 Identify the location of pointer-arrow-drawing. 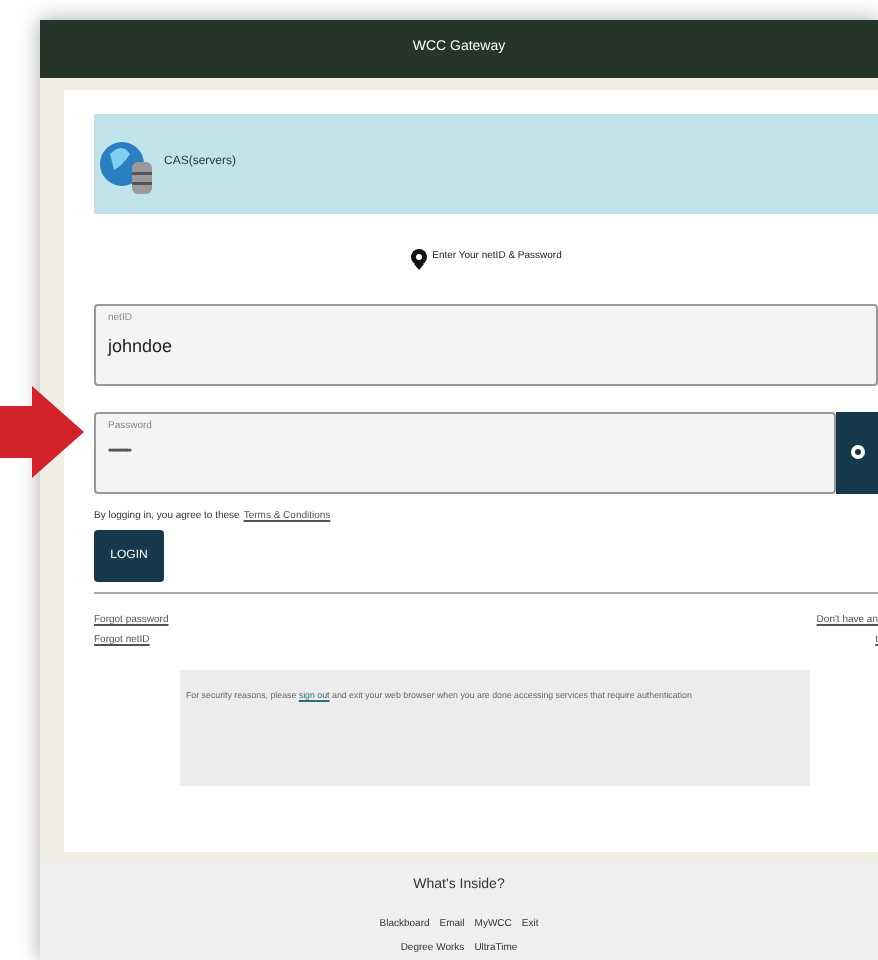
(42, 432).